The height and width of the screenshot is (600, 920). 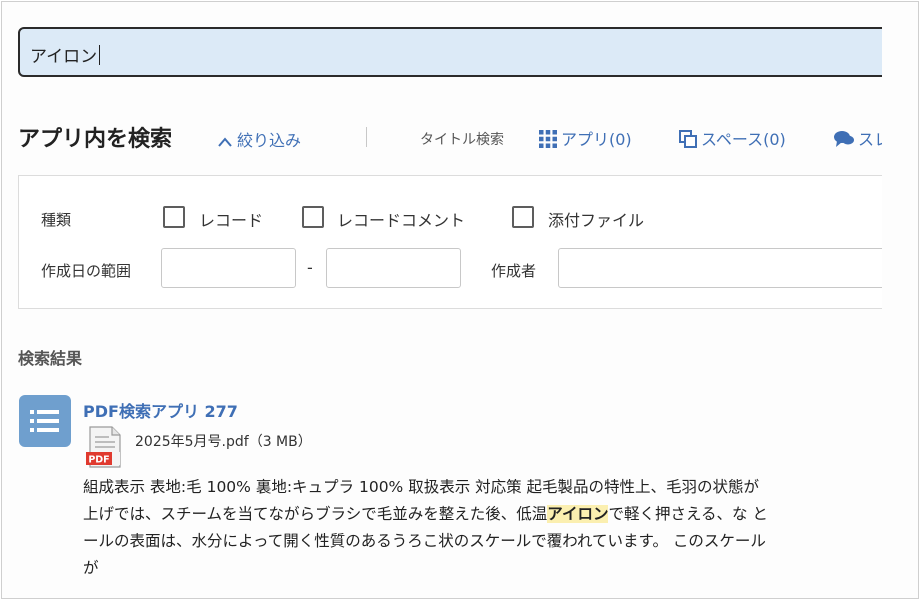 What do you see at coordinates (223, 441) in the screenshot?
I see `attachment-filename: 2025年5月号.pdf（3 MB）` at bounding box center [223, 441].